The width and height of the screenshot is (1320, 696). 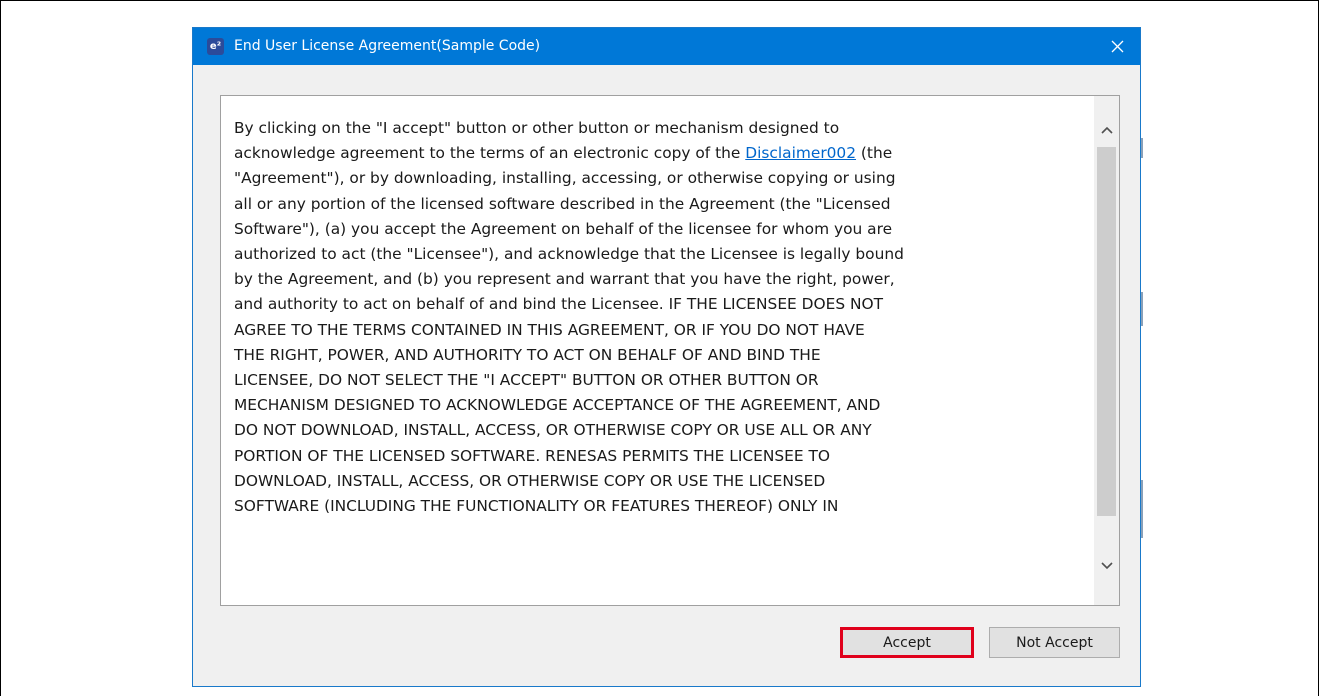 I want to click on vertical-scrollbar, so click(x=1106, y=350).